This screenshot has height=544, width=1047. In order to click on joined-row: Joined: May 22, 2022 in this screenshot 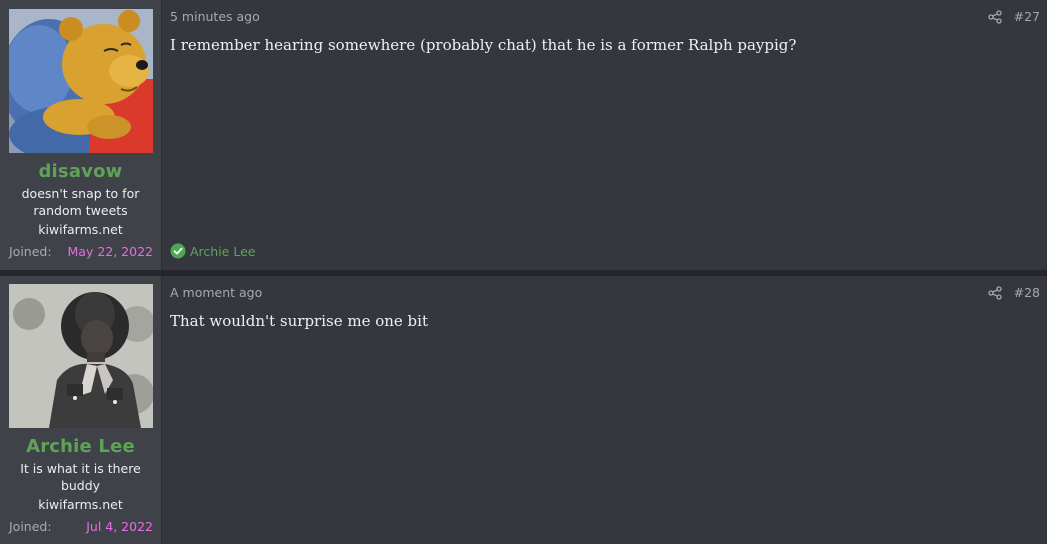, I will do `click(81, 251)`.